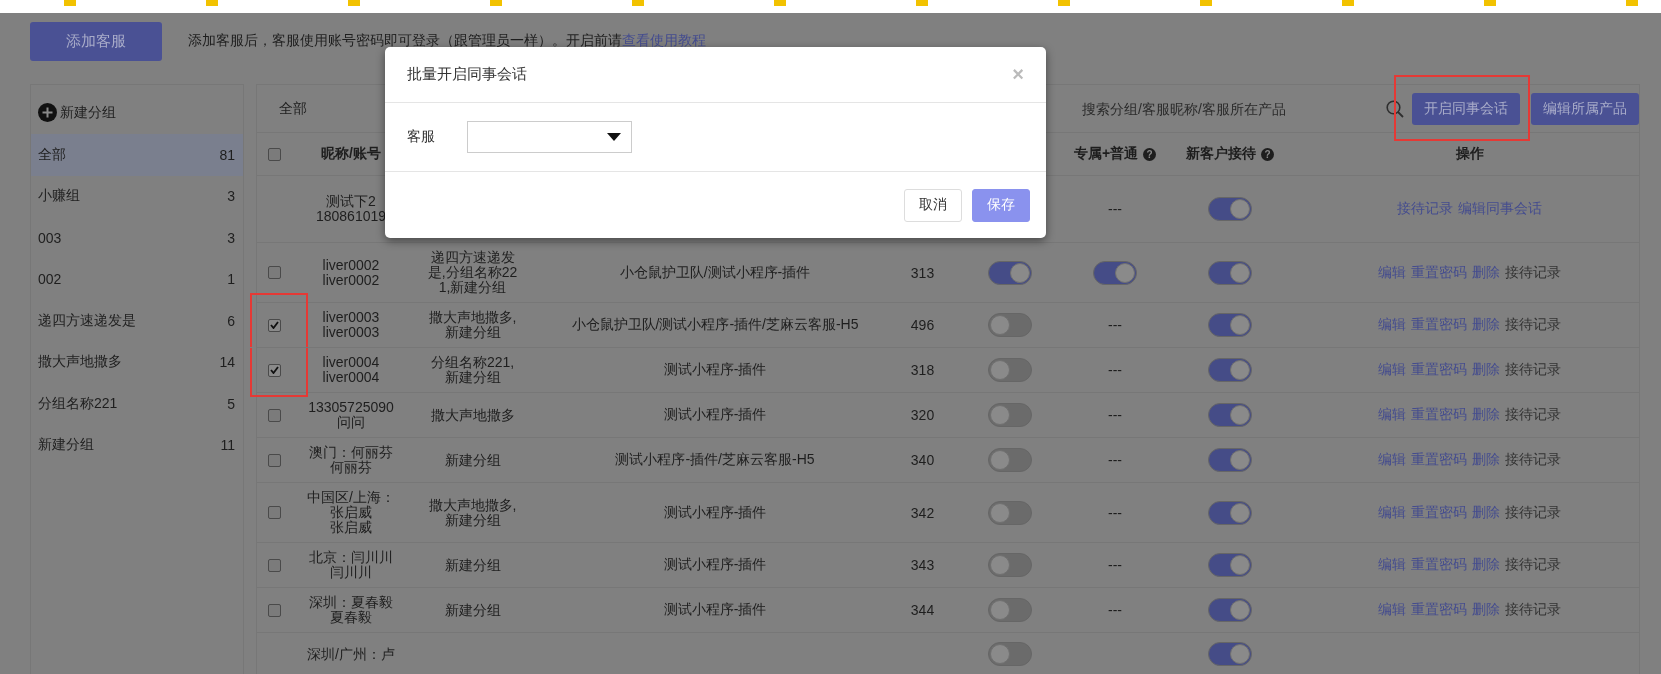 This screenshot has height=674, width=1661. I want to click on sidebar-item: 递四方速递发是 6, so click(137, 321).